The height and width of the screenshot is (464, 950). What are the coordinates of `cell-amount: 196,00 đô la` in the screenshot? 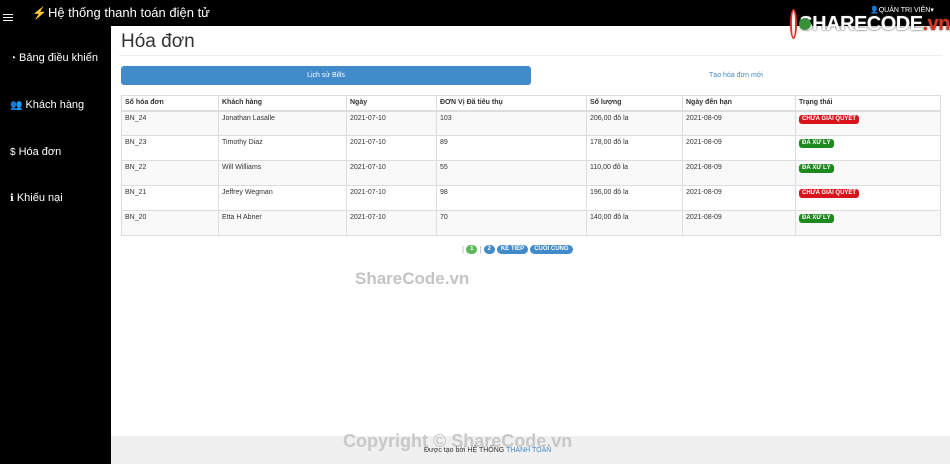 It's located at (634, 198).